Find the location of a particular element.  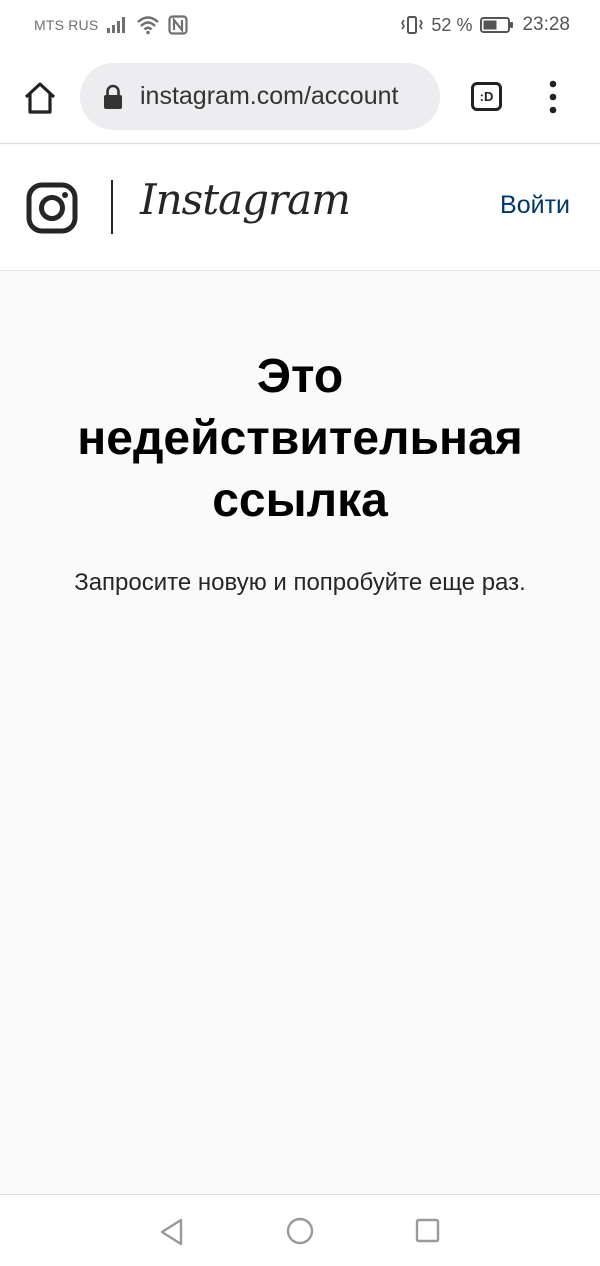

battery-percent: 52 % is located at coordinates (452, 24).